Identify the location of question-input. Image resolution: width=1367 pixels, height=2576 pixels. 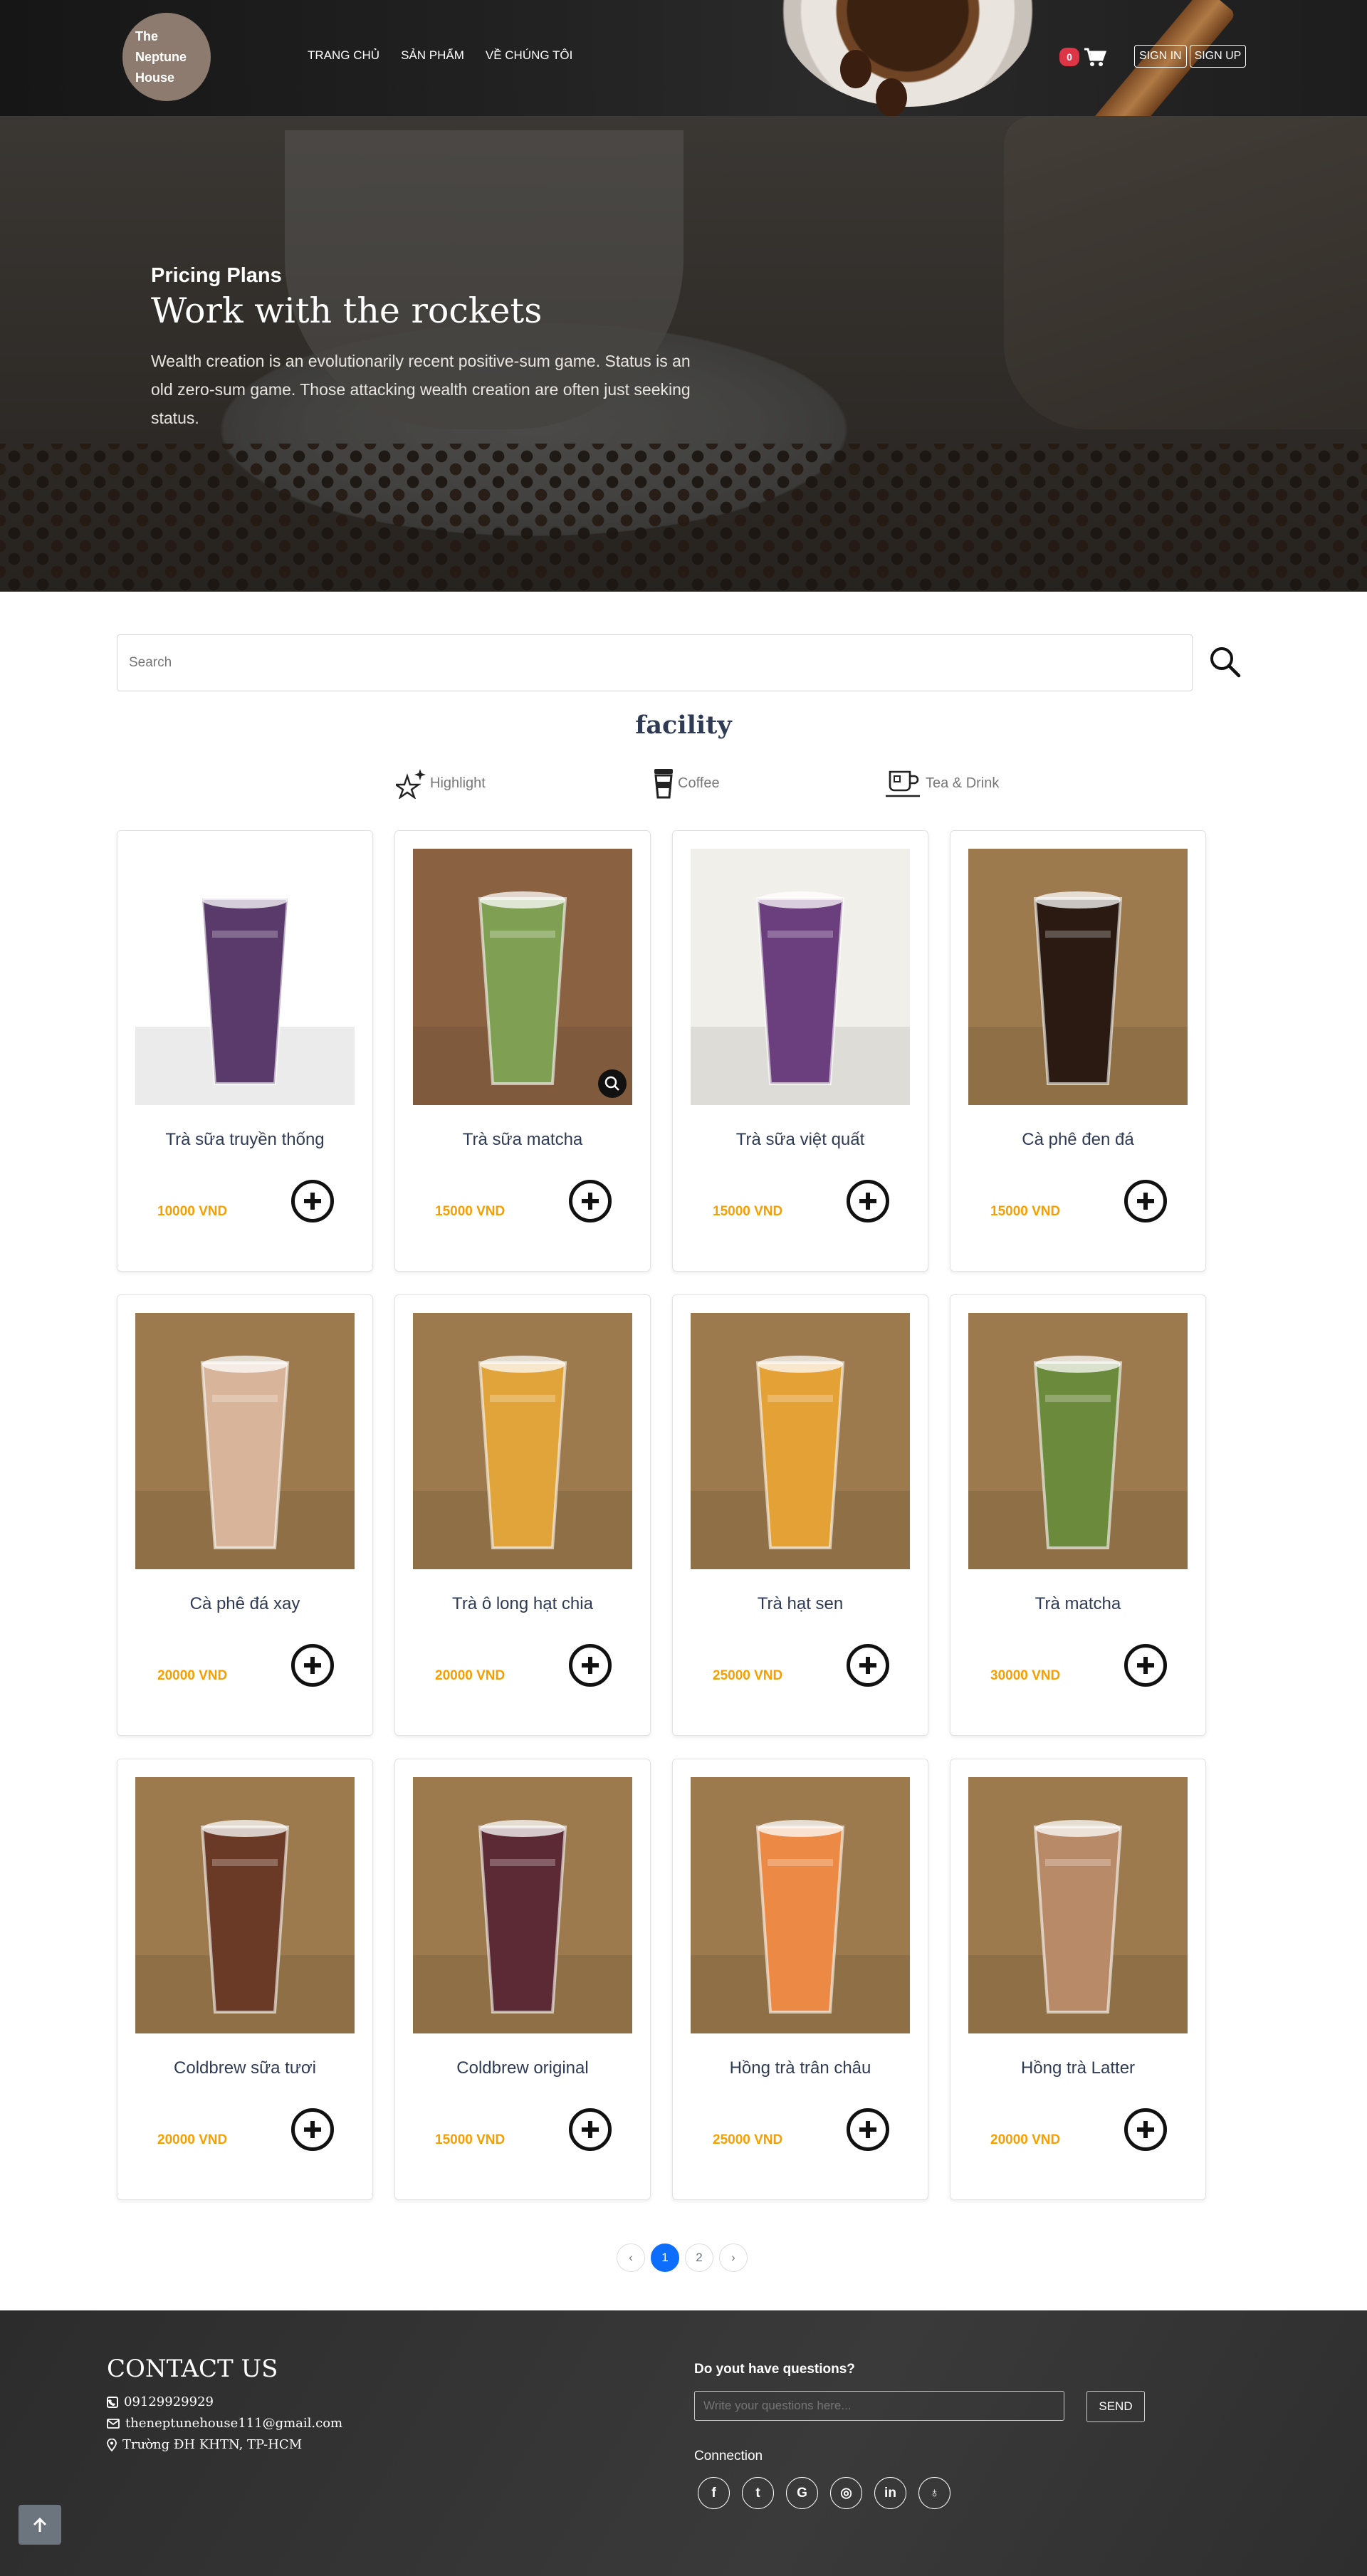
(879, 2406).